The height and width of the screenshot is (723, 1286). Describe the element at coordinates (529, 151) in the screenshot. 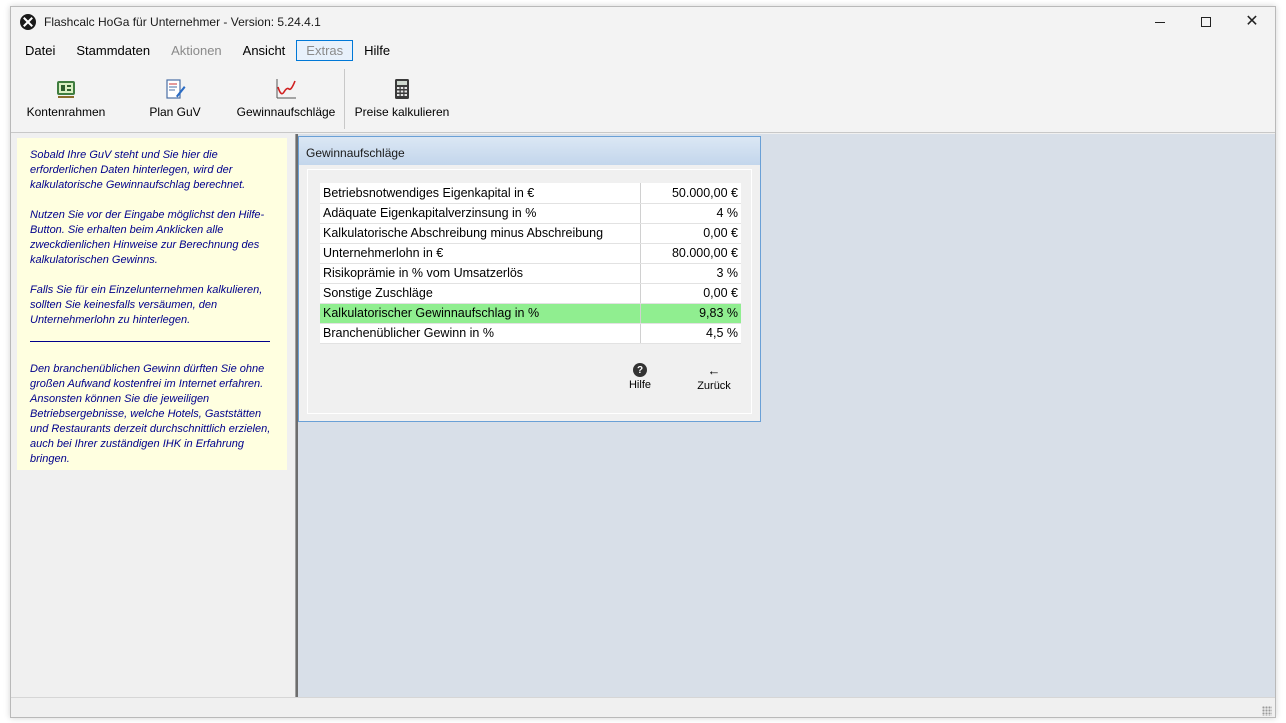

I see `dialog-header: Gewinnaufschläge` at that location.